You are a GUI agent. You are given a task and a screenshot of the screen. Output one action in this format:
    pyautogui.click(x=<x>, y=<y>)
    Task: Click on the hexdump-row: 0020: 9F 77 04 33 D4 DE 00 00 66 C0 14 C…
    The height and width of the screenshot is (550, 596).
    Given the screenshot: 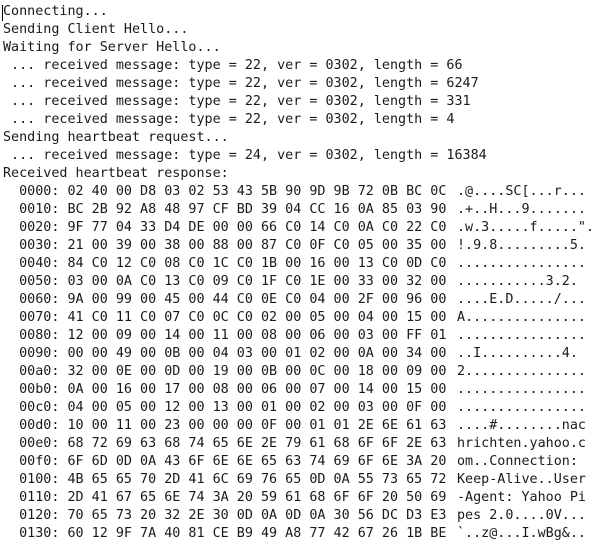 What is the action you would take?
    pyautogui.click(x=298, y=228)
    